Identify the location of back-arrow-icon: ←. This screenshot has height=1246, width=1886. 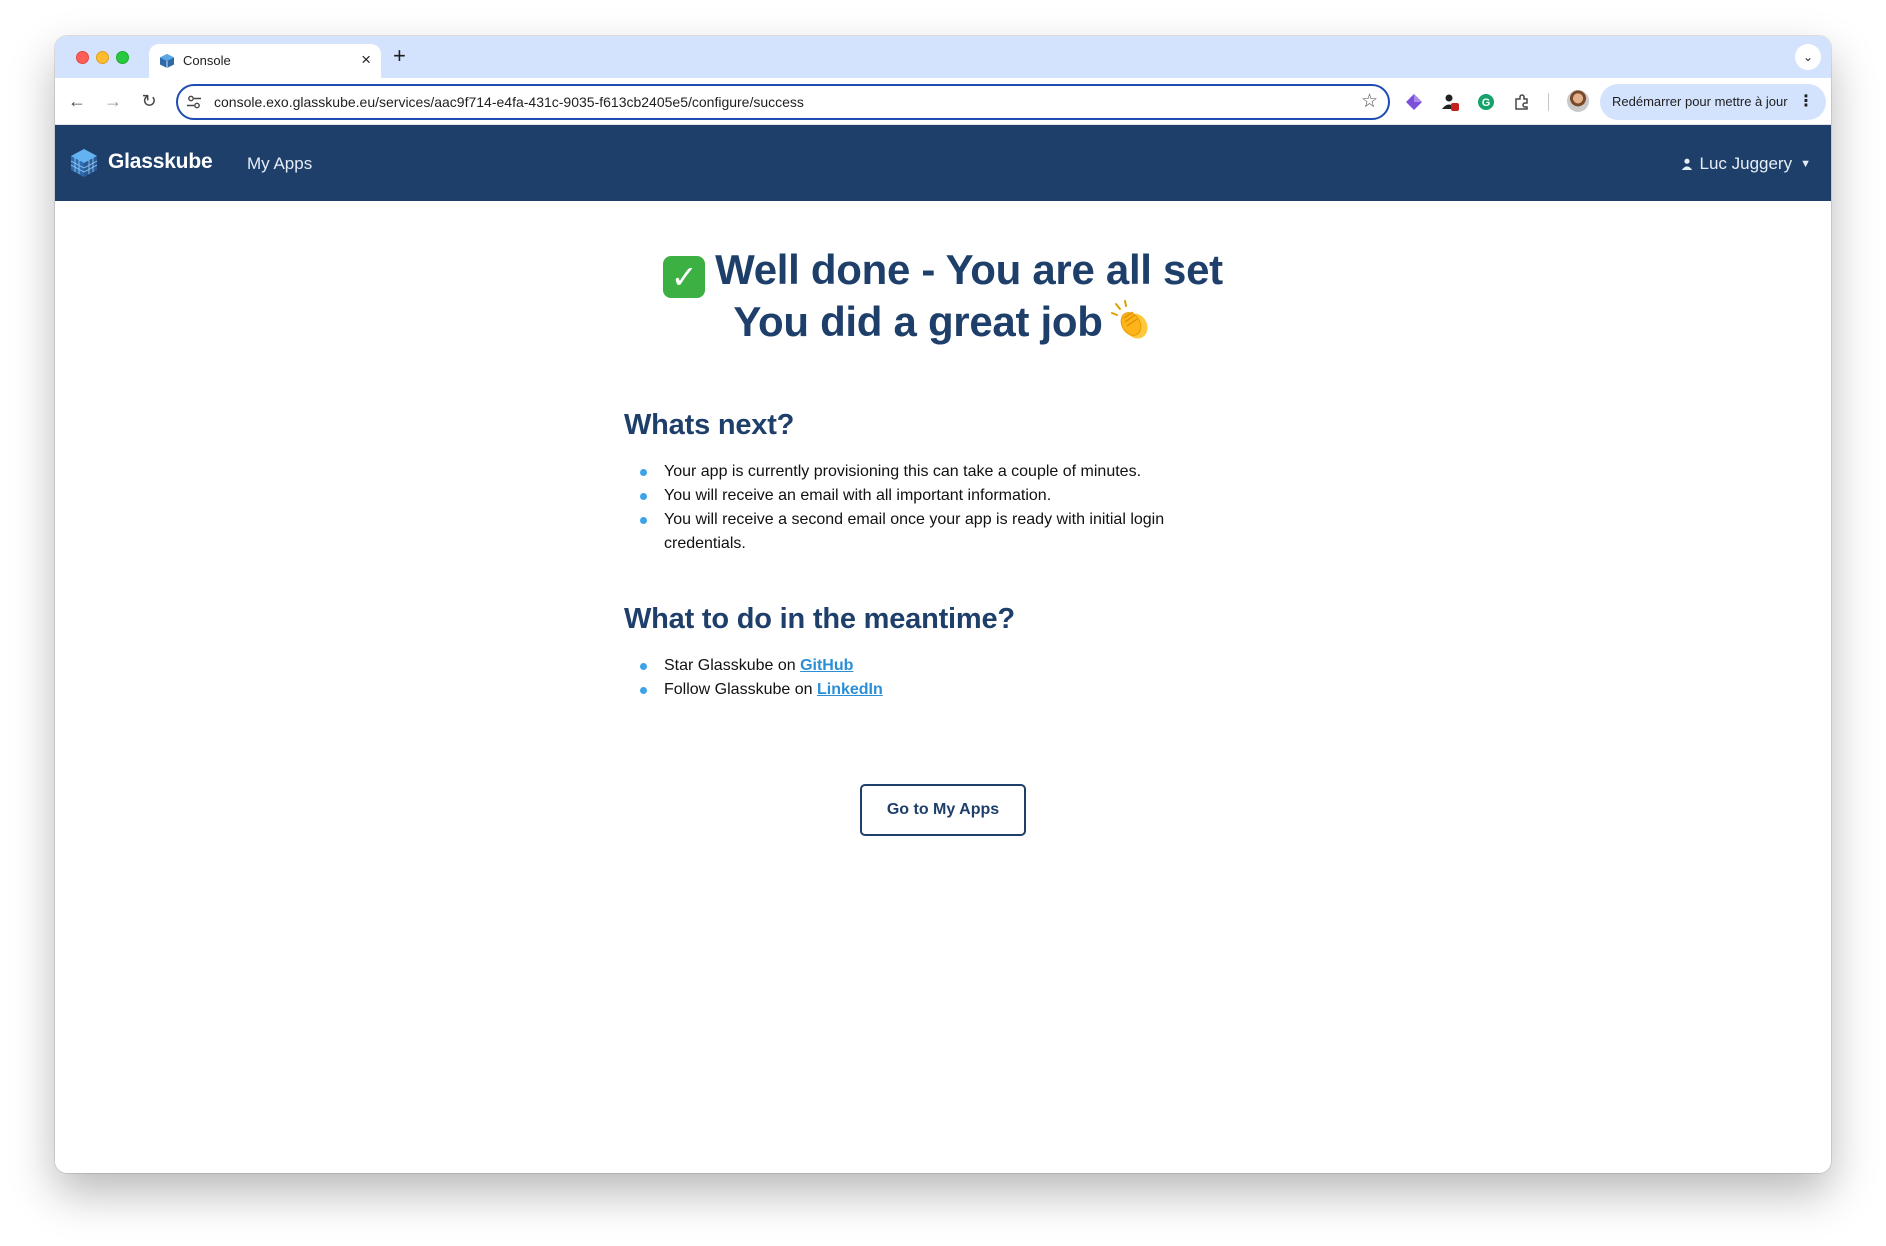
(77, 101).